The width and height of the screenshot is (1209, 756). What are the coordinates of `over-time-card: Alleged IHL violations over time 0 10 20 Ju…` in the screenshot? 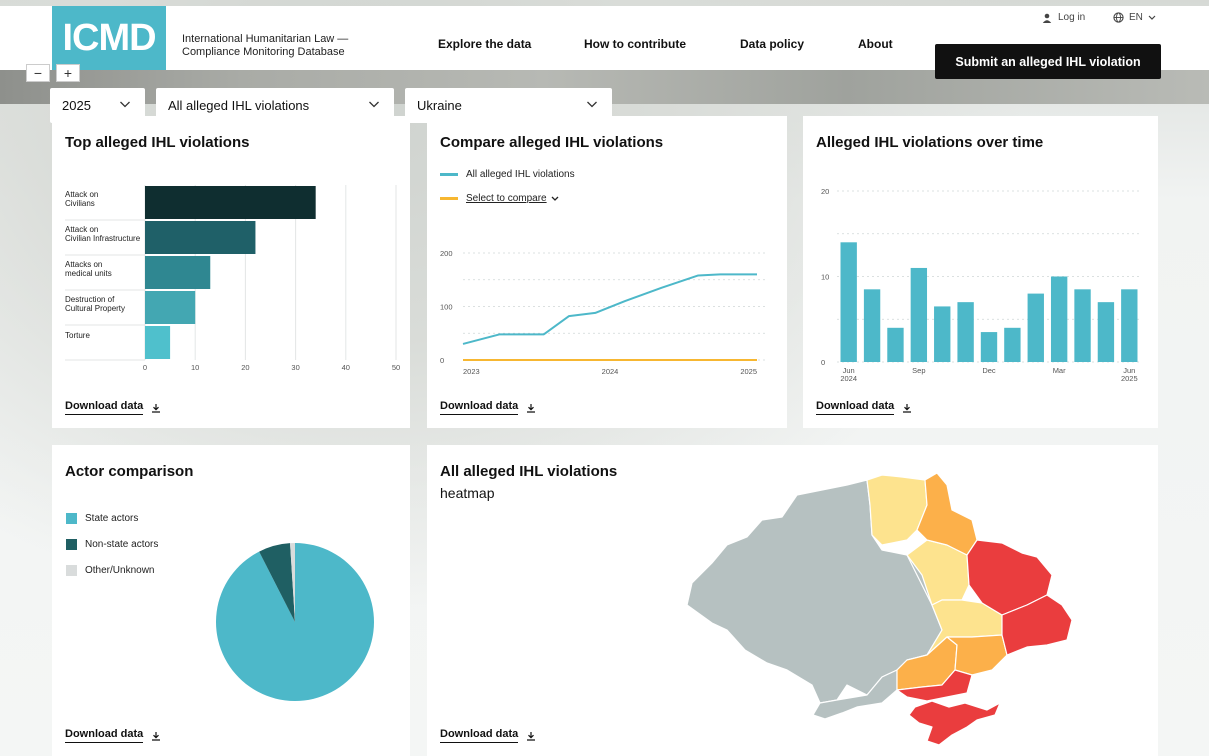 It's located at (980, 272).